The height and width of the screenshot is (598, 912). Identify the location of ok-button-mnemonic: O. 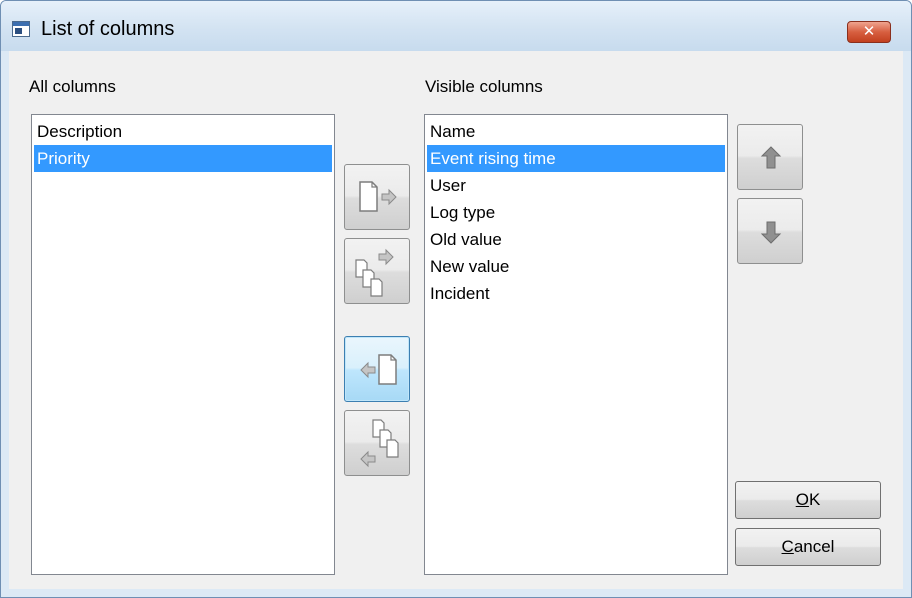
(802, 499).